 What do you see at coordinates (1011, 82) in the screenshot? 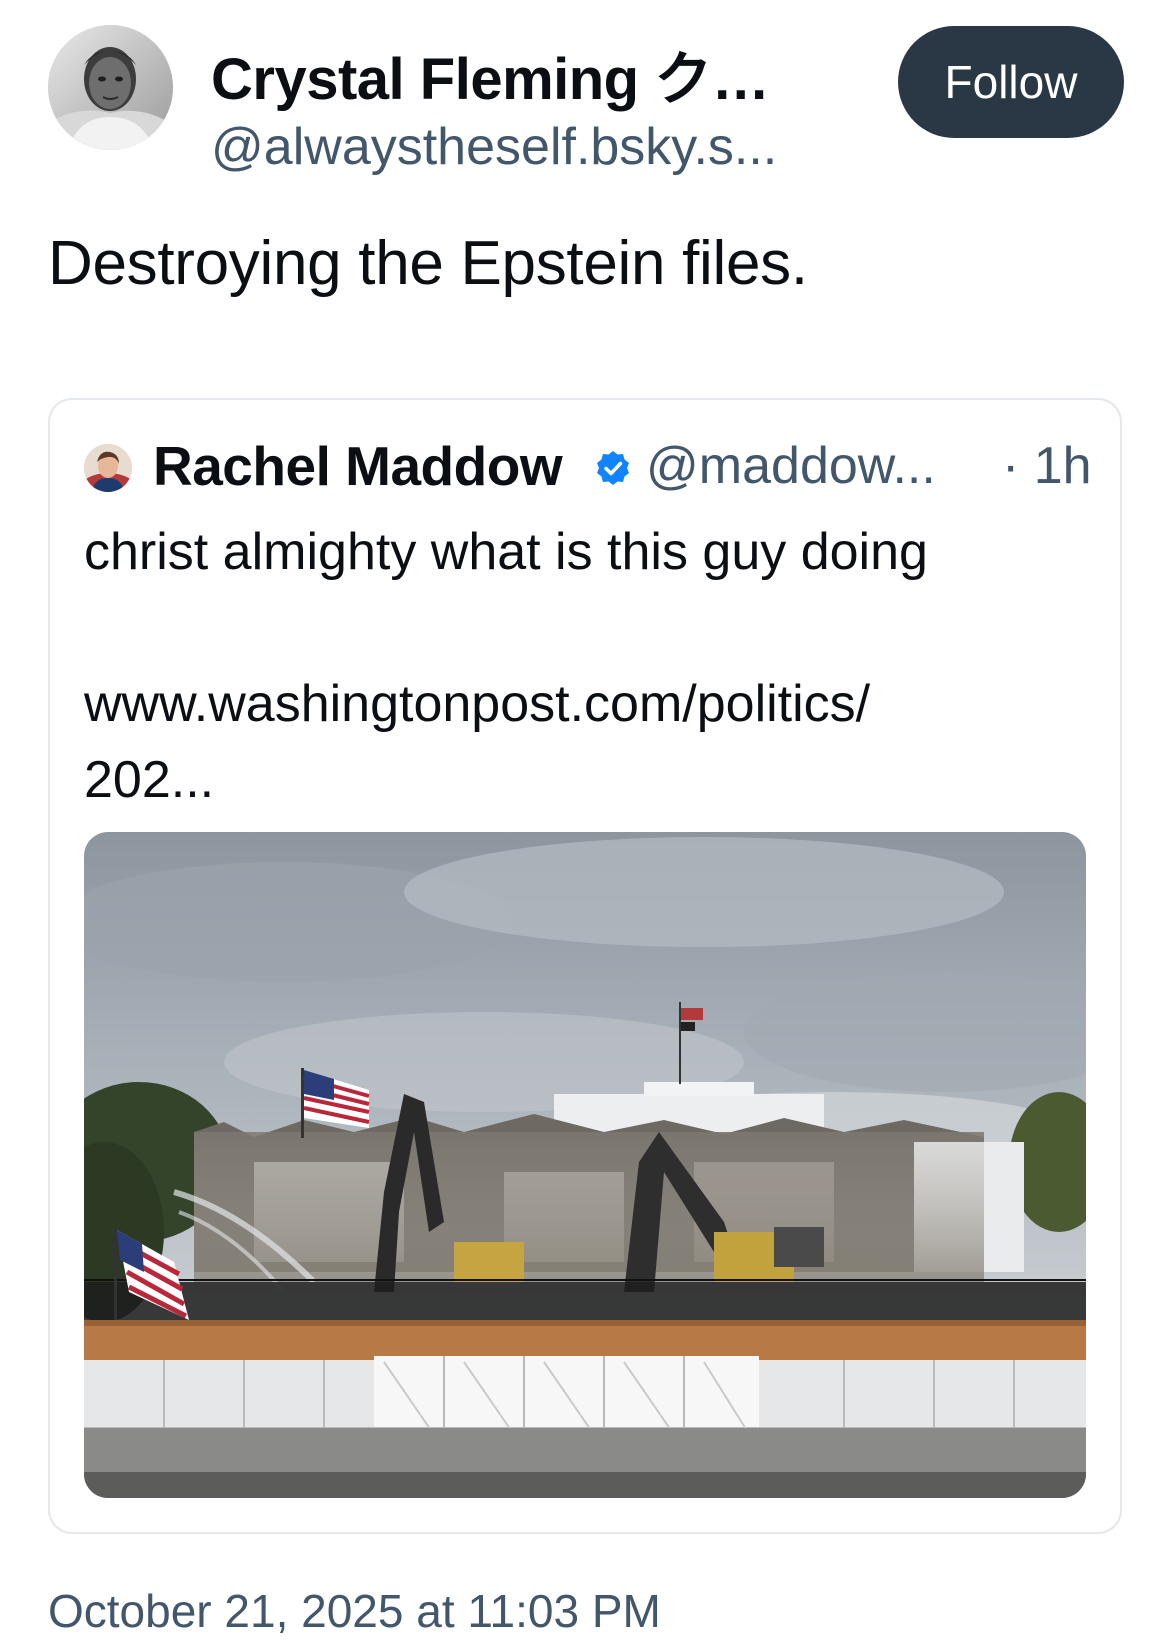
I see `follow-button: Follow` at bounding box center [1011, 82].